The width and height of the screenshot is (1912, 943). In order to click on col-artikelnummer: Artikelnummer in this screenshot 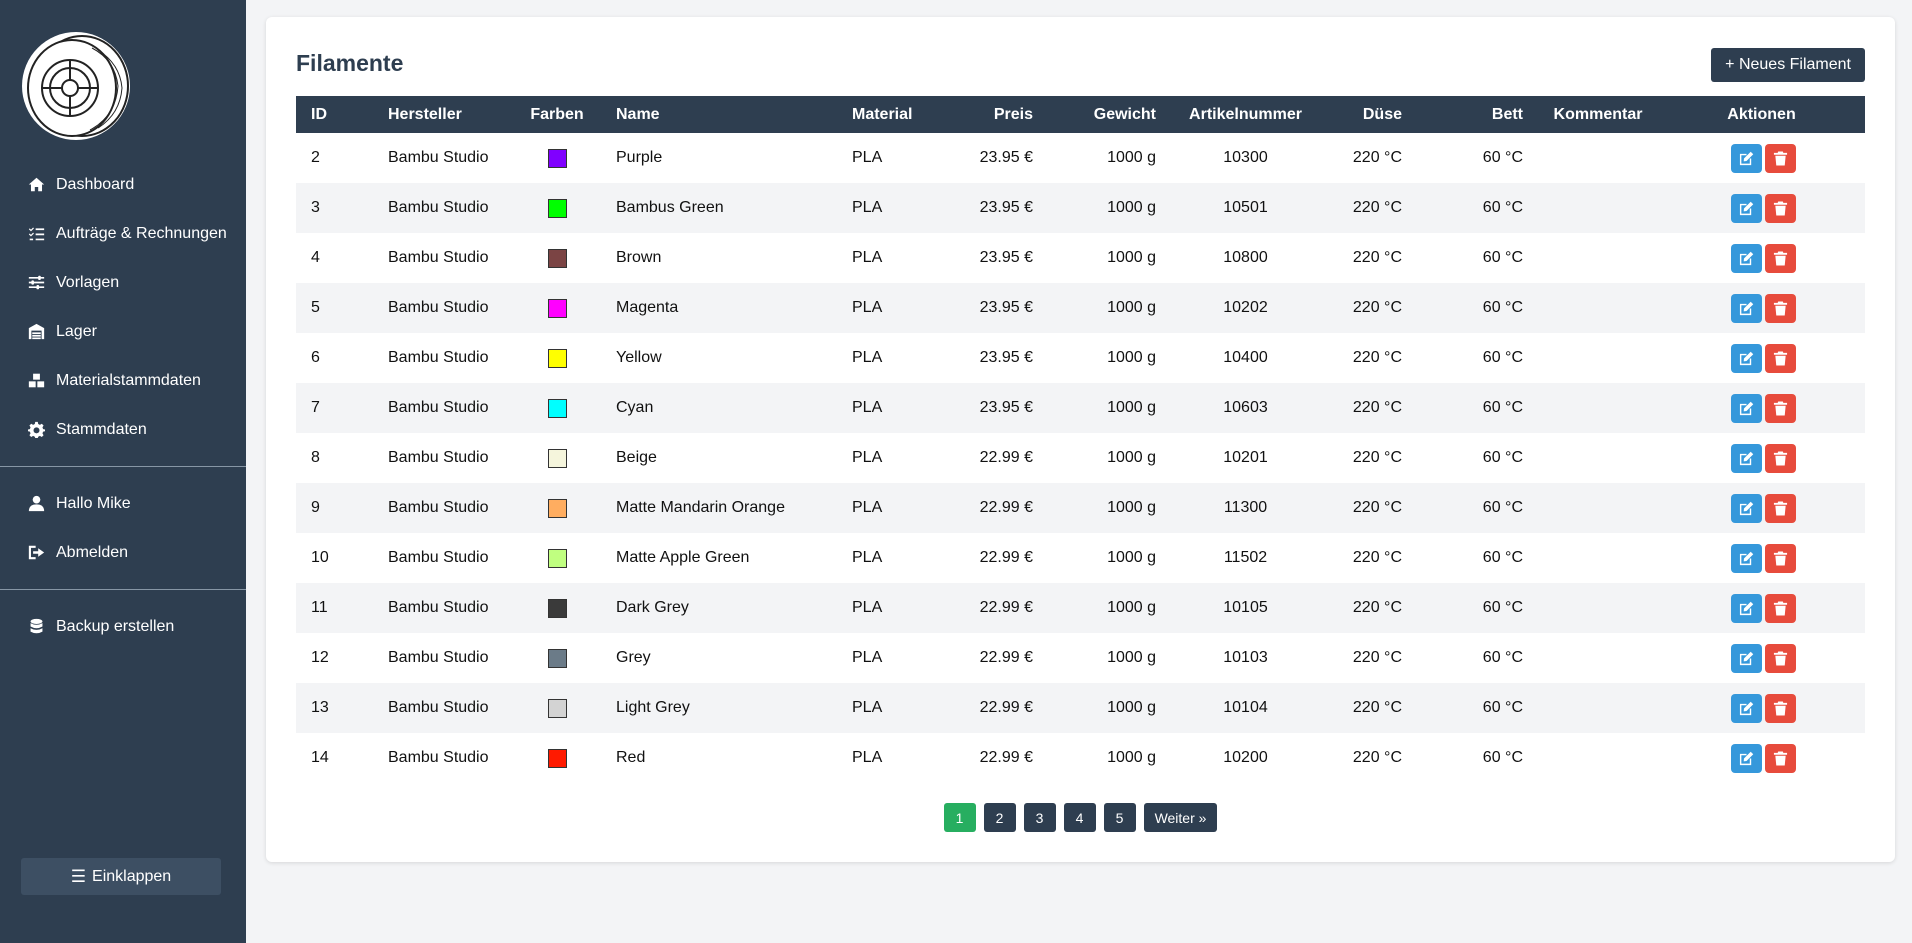, I will do `click(1245, 114)`.